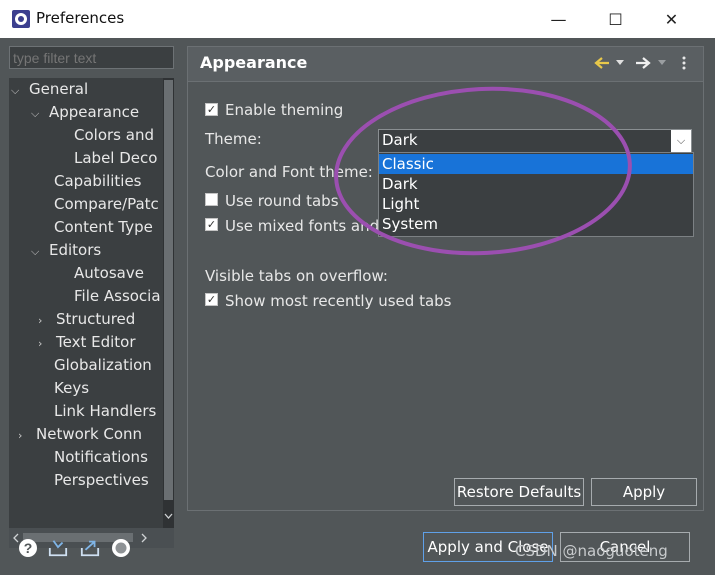 This screenshot has height=575, width=715. Describe the element at coordinates (116, 158) in the screenshot. I see `tree-item-label: Label Deco` at that location.